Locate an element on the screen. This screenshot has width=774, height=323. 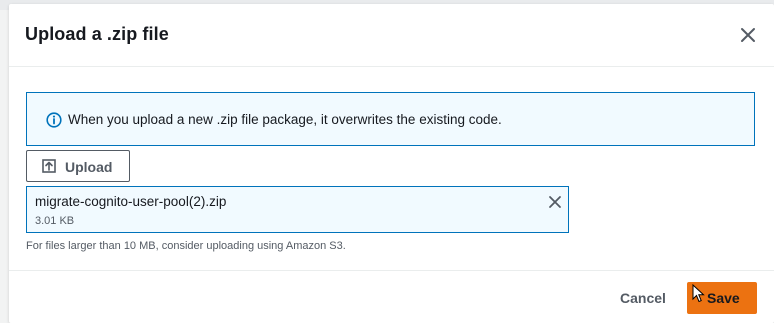
file-name: migrate-cognito-user-pool(2).zip is located at coordinates (131, 201).